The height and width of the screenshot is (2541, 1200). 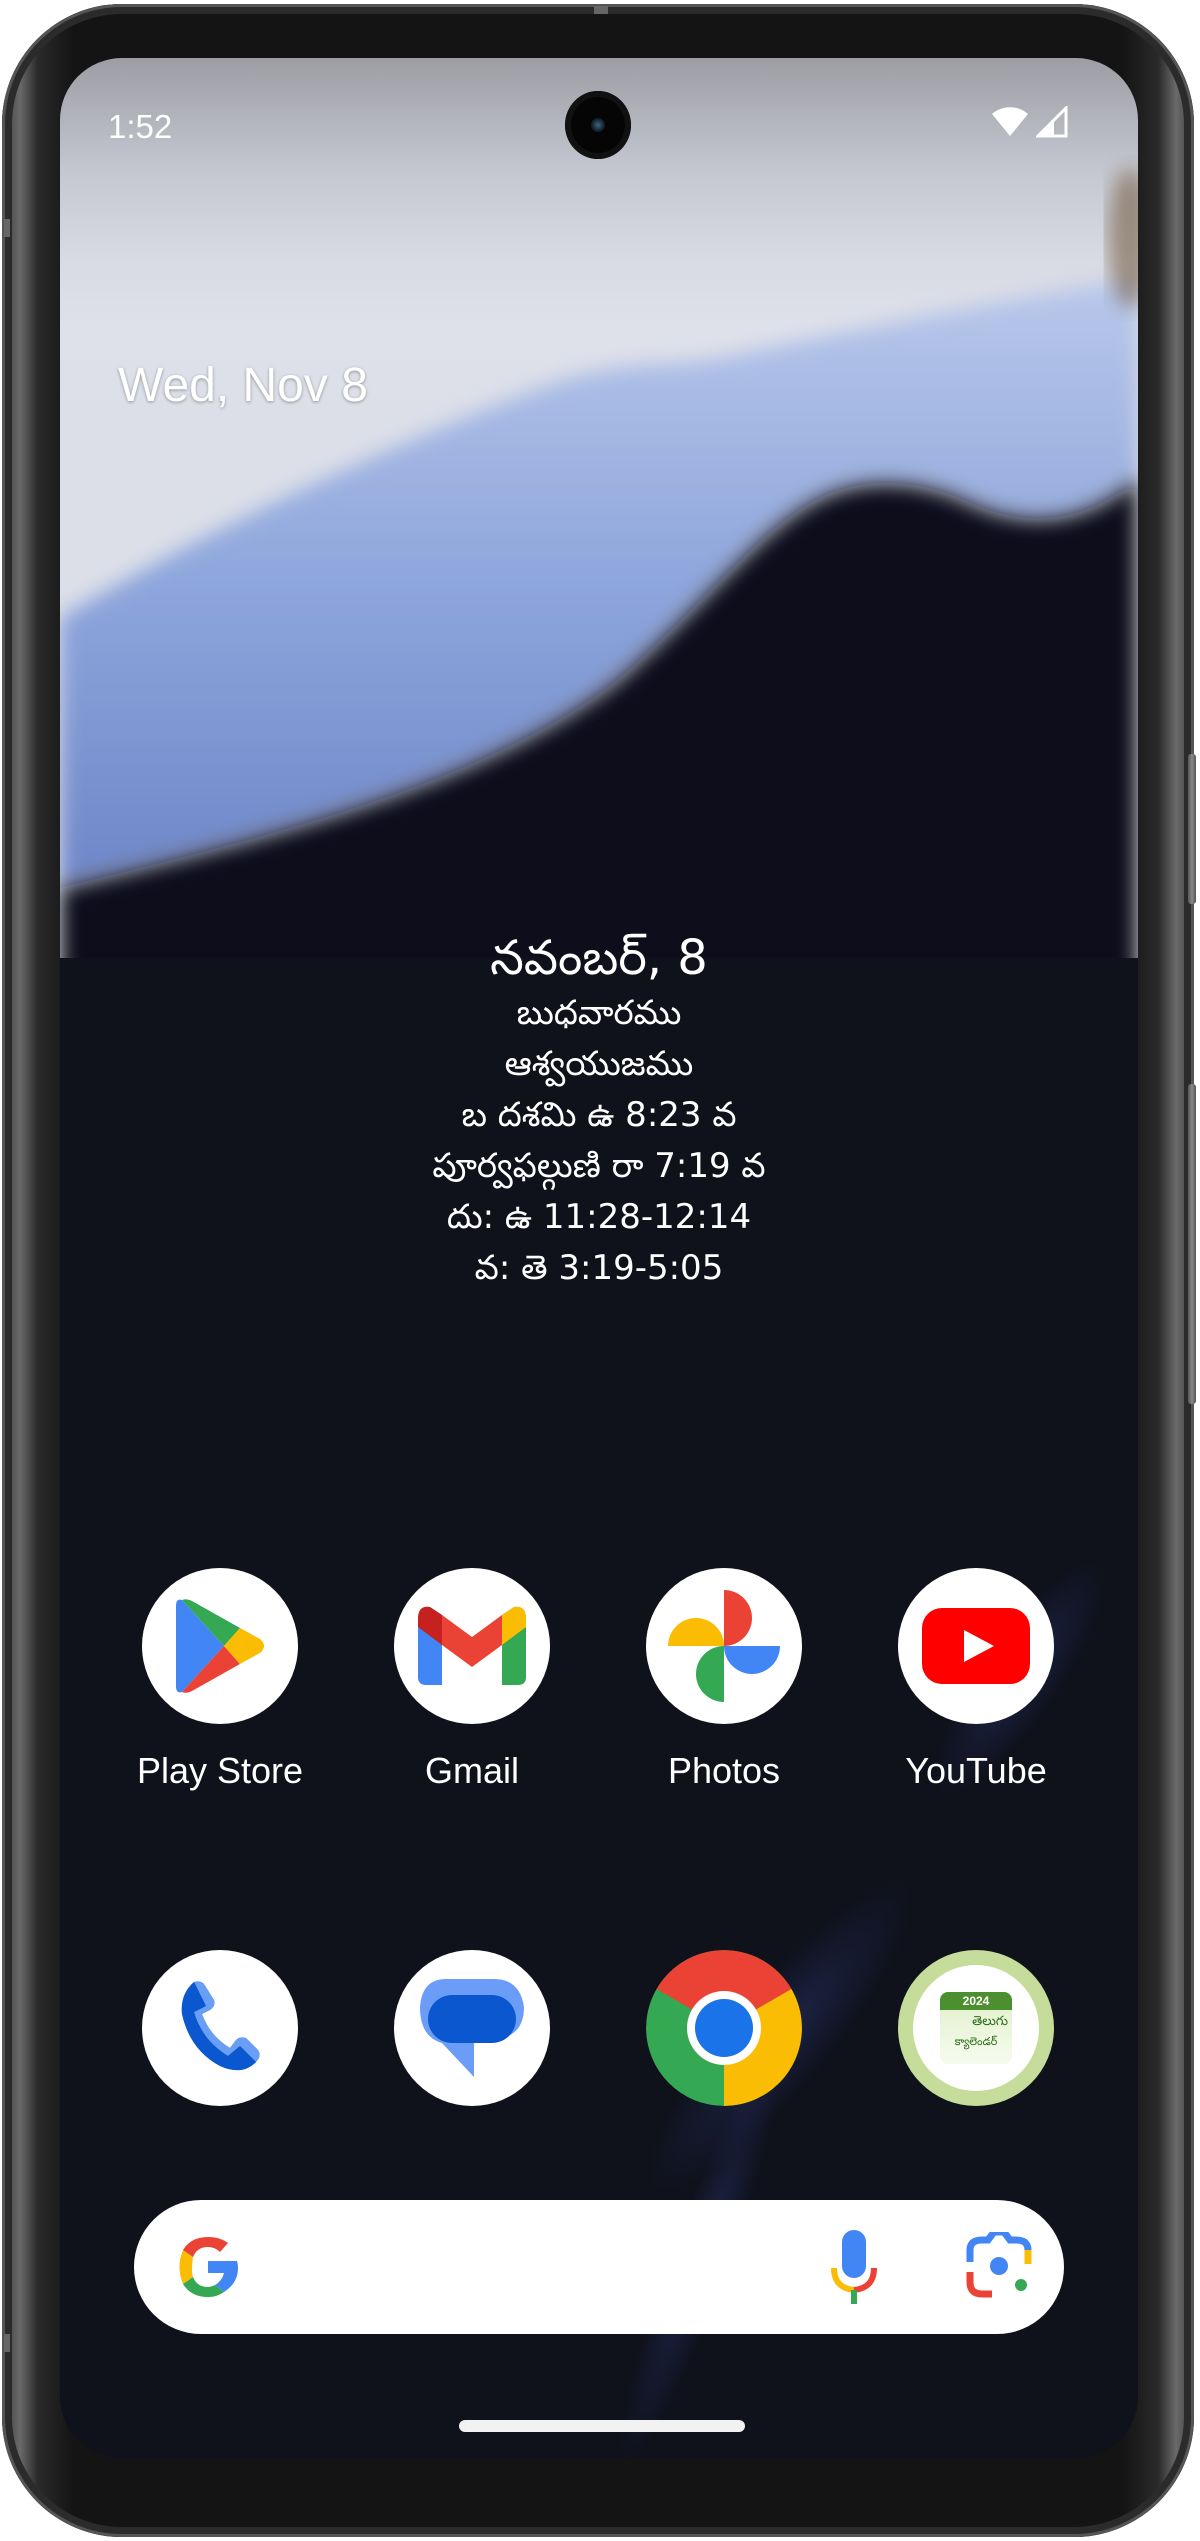 I want to click on app-gmail: Gmail, so click(x=472, y=1680).